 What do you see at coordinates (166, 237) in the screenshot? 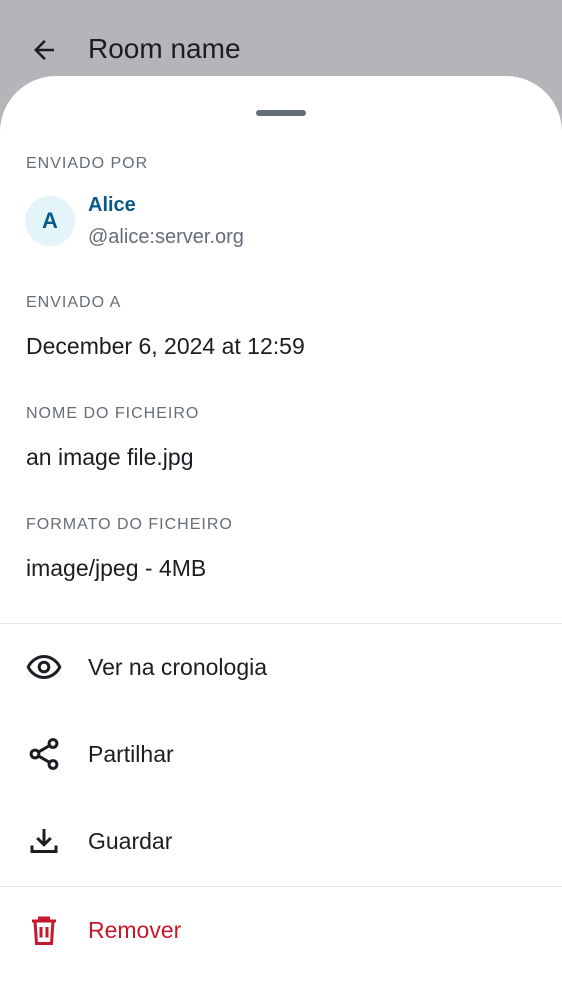
I see `sender-user-id: @alice:server.org` at bounding box center [166, 237].